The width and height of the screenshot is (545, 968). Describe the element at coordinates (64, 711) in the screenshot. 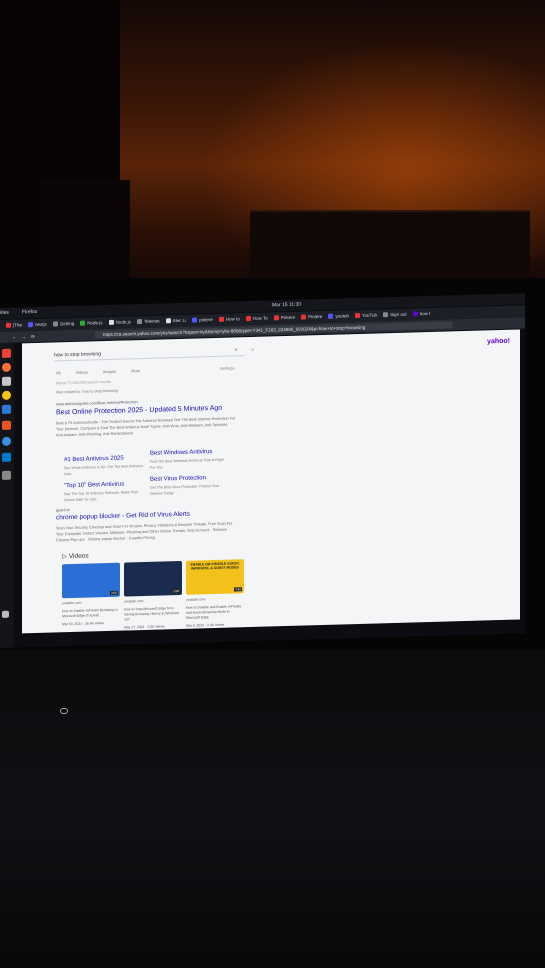

I see `mouse-cursor` at that location.